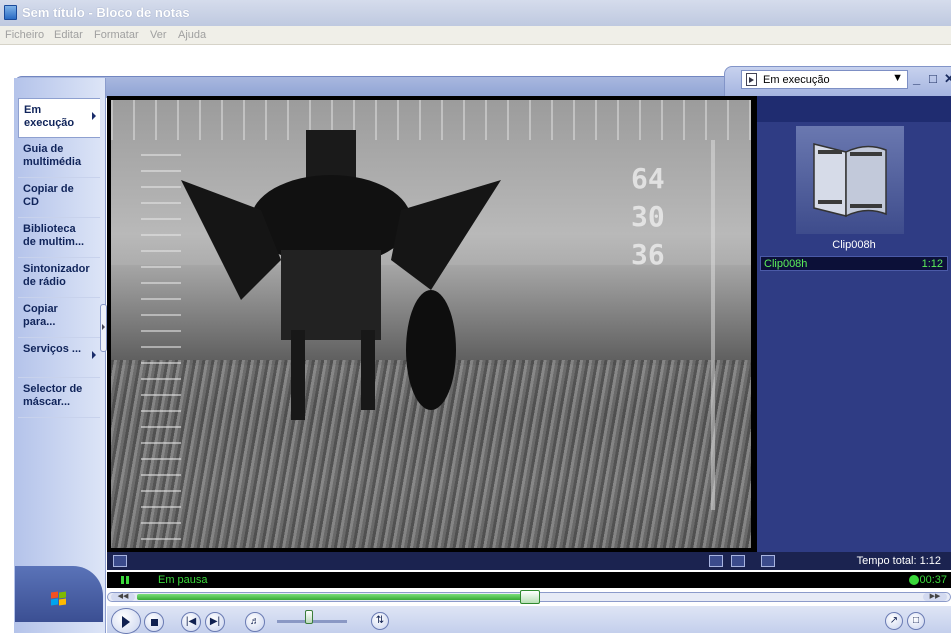  What do you see at coordinates (932, 264) in the screenshot?
I see `playlist-item-duration: 1:12` at bounding box center [932, 264].